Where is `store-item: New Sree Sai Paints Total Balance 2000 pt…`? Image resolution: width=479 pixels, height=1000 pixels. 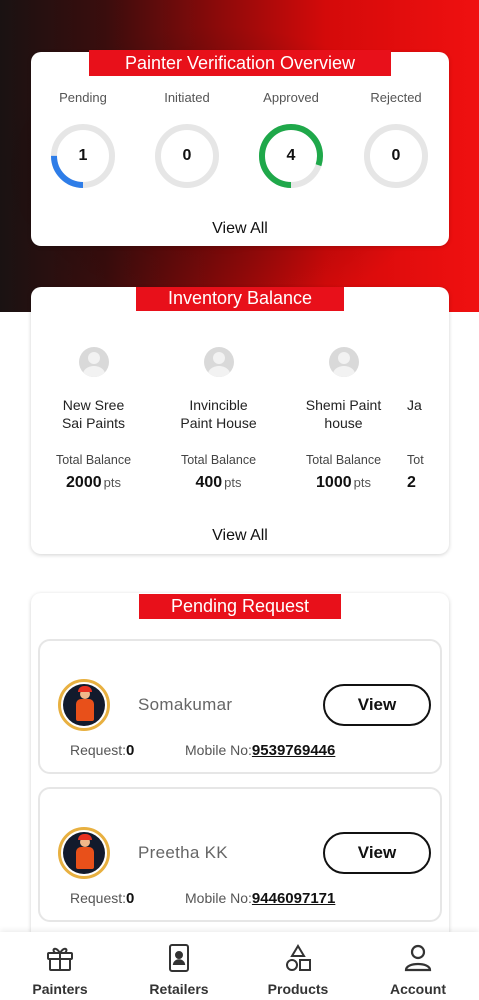 store-item: New Sree Sai Paints Total Balance 2000 pt… is located at coordinates (93, 419).